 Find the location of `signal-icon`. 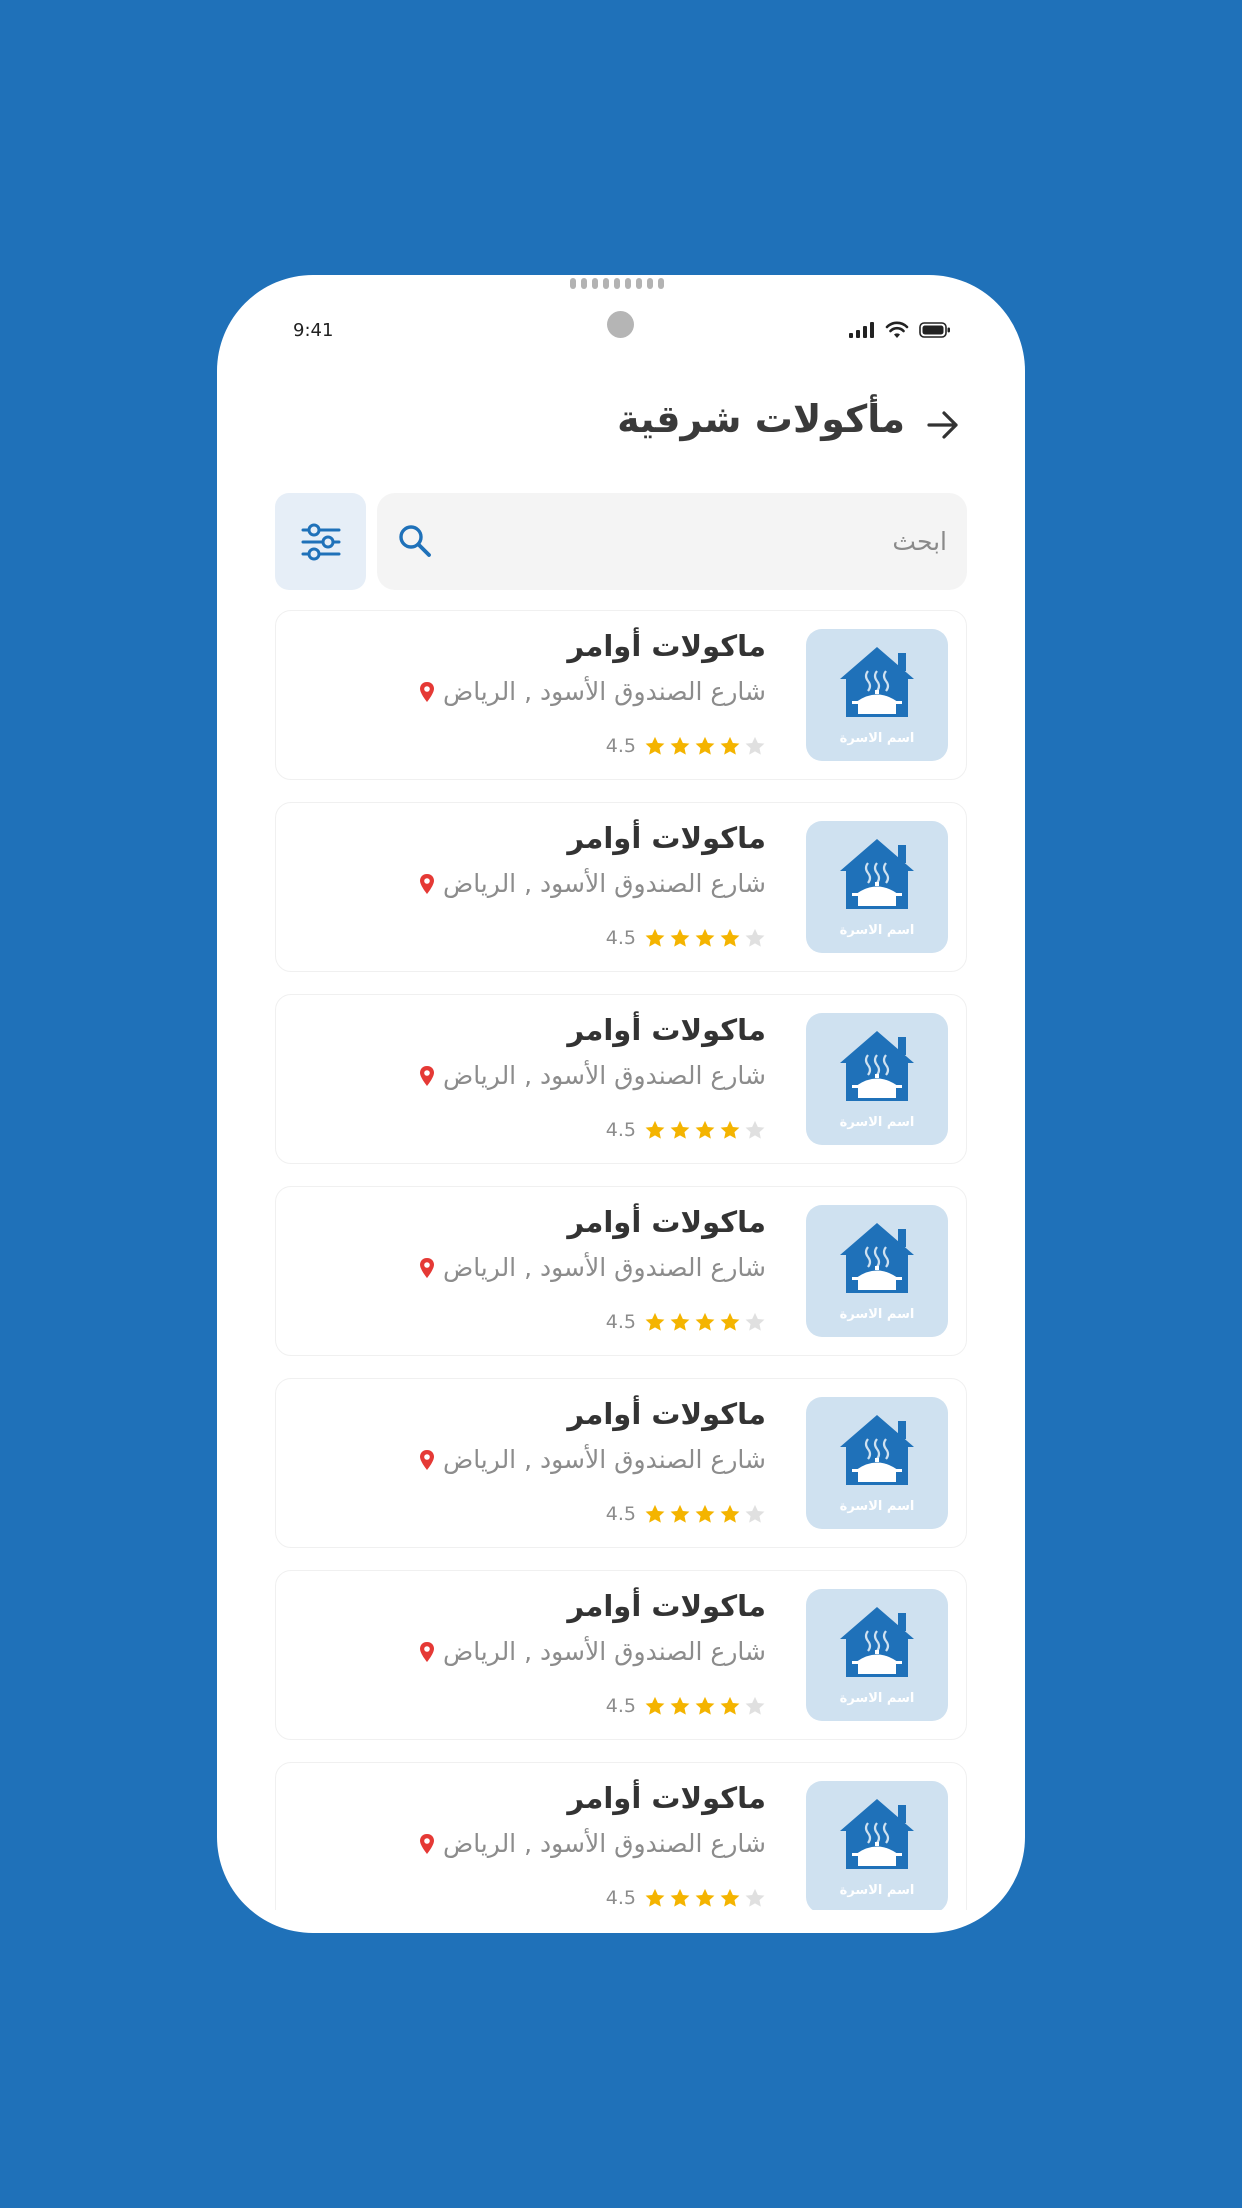

signal-icon is located at coordinates (861, 330).